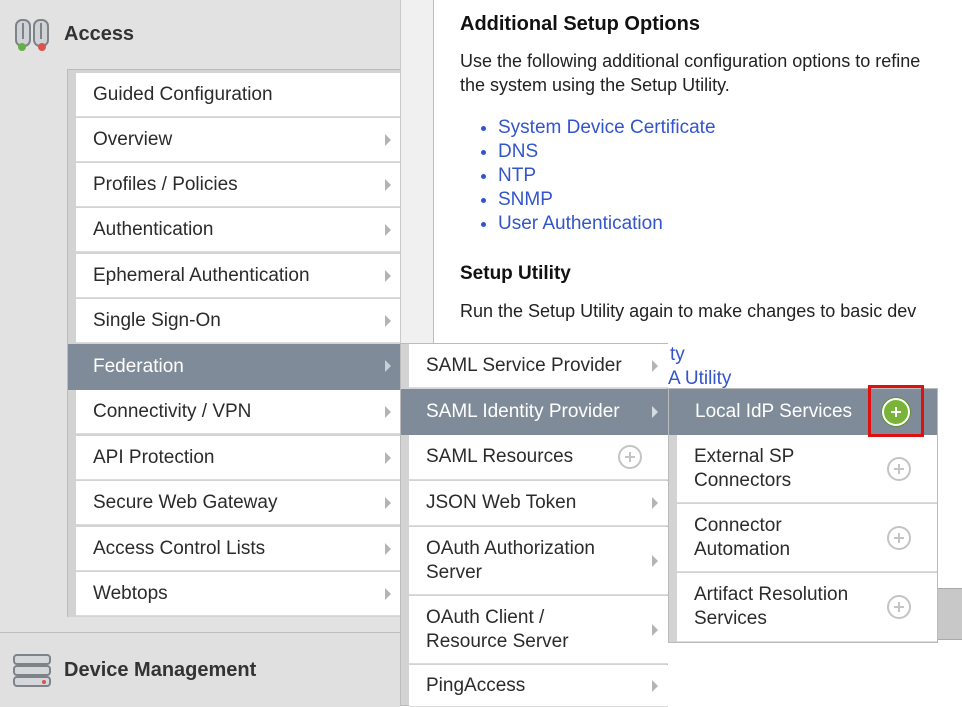 The image size is (962, 707). Describe the element at coordinates (238, 321) in the screenshot. I see `menu-item-single-sign-on: Single Sign-On` at that location.